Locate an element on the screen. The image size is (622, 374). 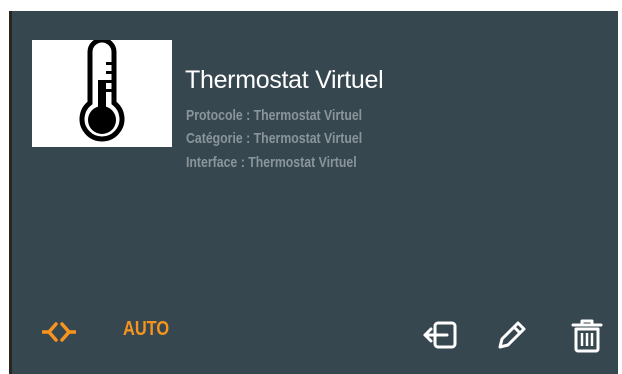
thermometer-icon is located at coordinates (102, 91).